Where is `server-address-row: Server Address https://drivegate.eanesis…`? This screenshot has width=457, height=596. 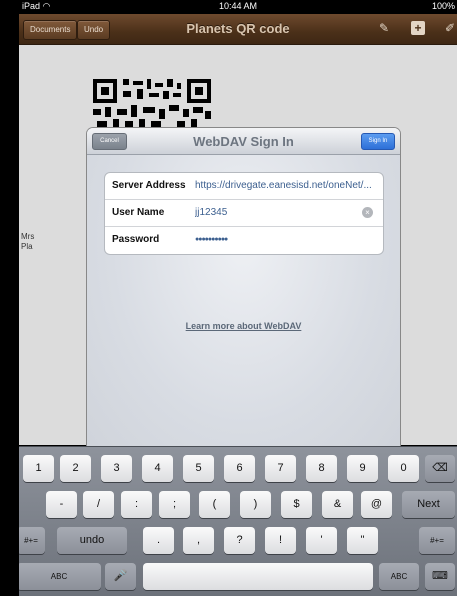
server-address-row: Server Address https://drivegate.eanesis… is located at coordinates (244, 186).